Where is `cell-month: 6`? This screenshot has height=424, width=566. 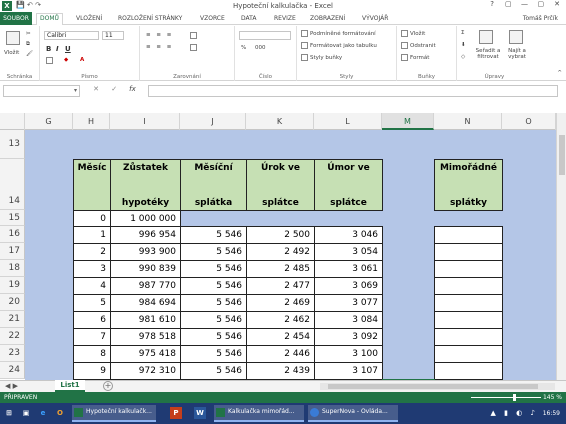 cell-month: 6 is located at coordinates (92, 320).